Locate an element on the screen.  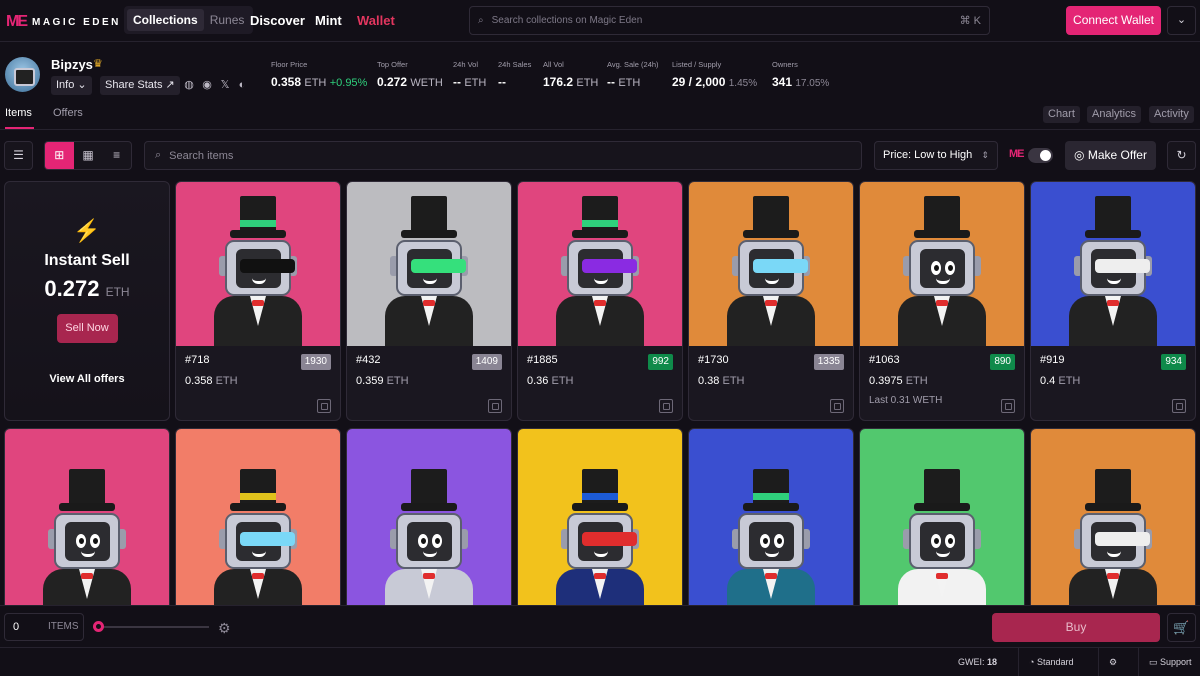
nft-card: #1063 890 0.3975 ETH Last 0.31 WETH is located at coordinates (942, 301).